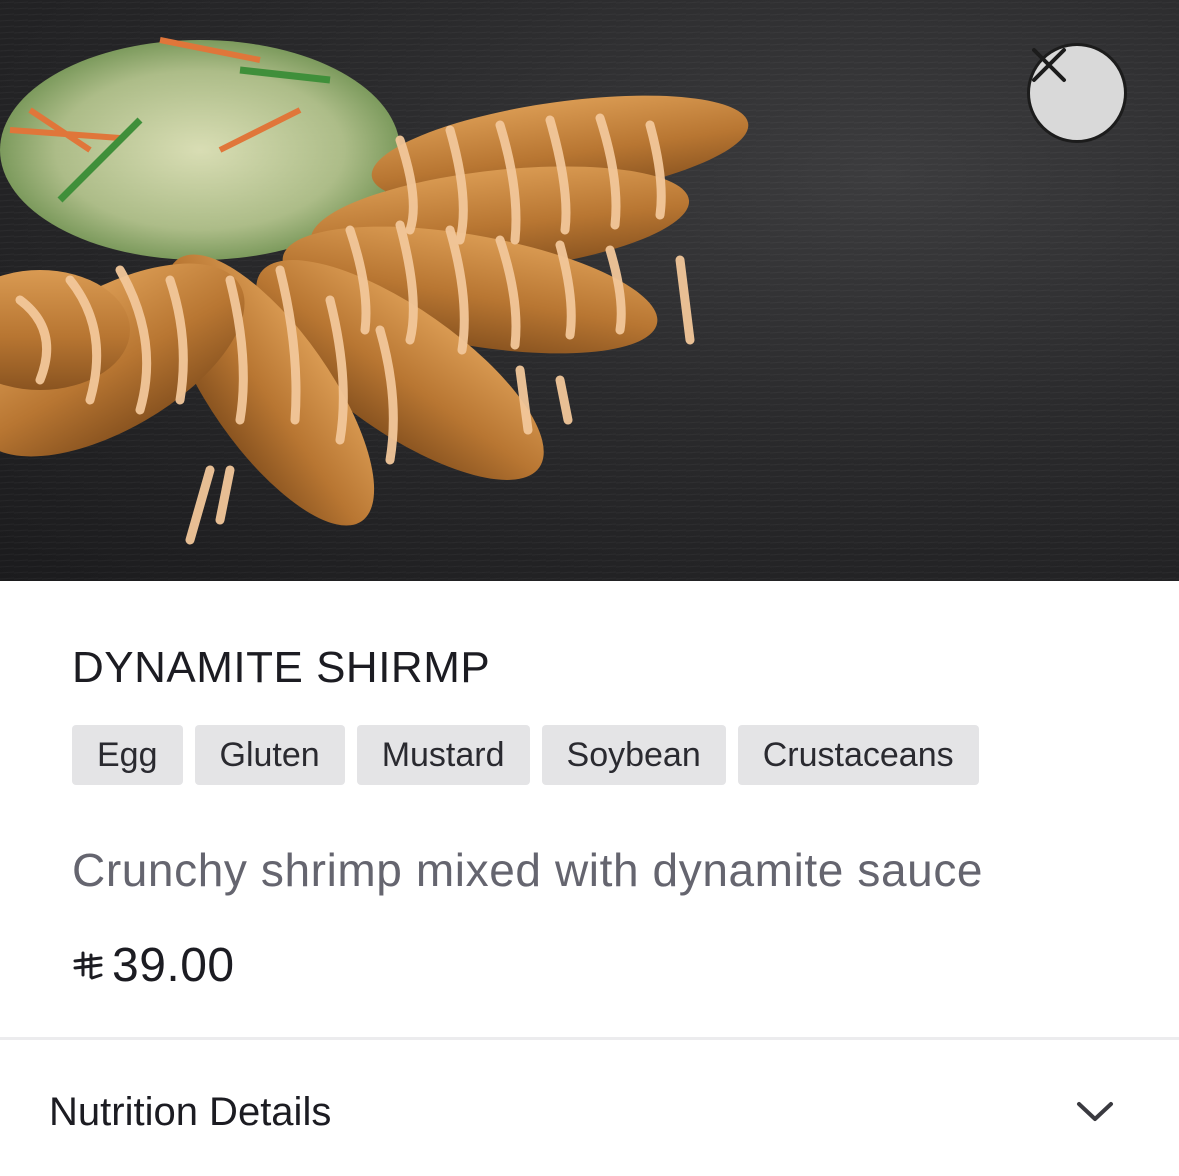  What do you see at coordinates (269, 755) in the screenshot?
I see `allergen-tag: Gluten` at bounding box center [269, 755].